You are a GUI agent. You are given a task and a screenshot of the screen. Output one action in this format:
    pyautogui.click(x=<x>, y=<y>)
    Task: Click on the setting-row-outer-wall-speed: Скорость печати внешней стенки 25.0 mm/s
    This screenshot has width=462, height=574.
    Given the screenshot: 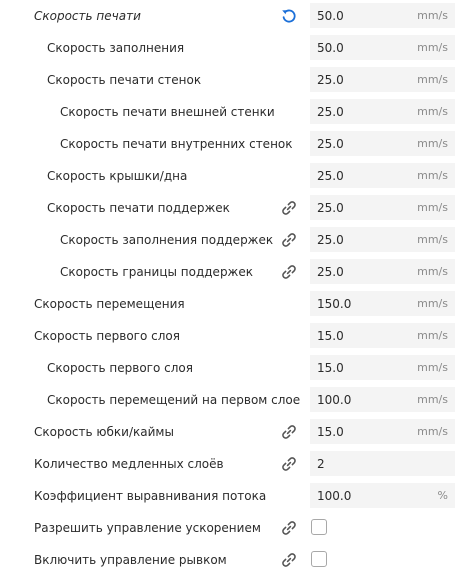 What is the action you would take?
    pyautogui.click(x=231, y=112)
    